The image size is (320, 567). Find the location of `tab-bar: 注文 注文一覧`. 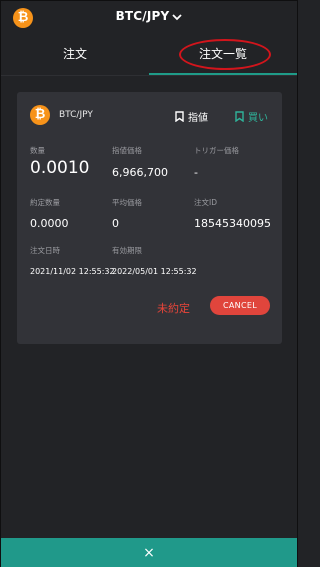

tab-bar: 注文 注文一覧 is located at coordinates (149, 55).